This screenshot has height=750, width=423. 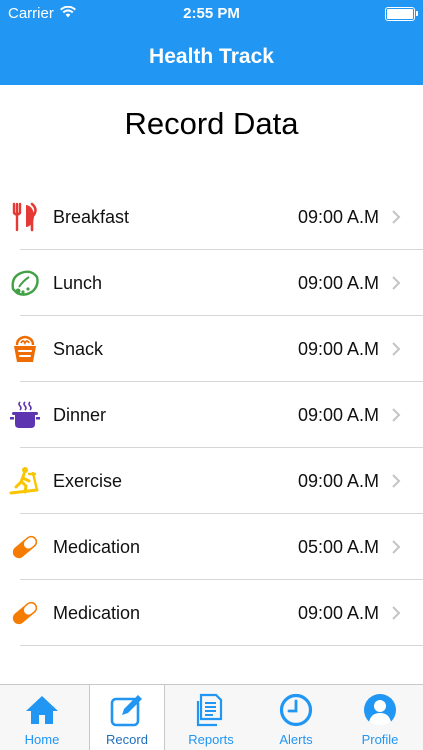 I want to click on record-label: Lunch, so click(x=78, y=282).